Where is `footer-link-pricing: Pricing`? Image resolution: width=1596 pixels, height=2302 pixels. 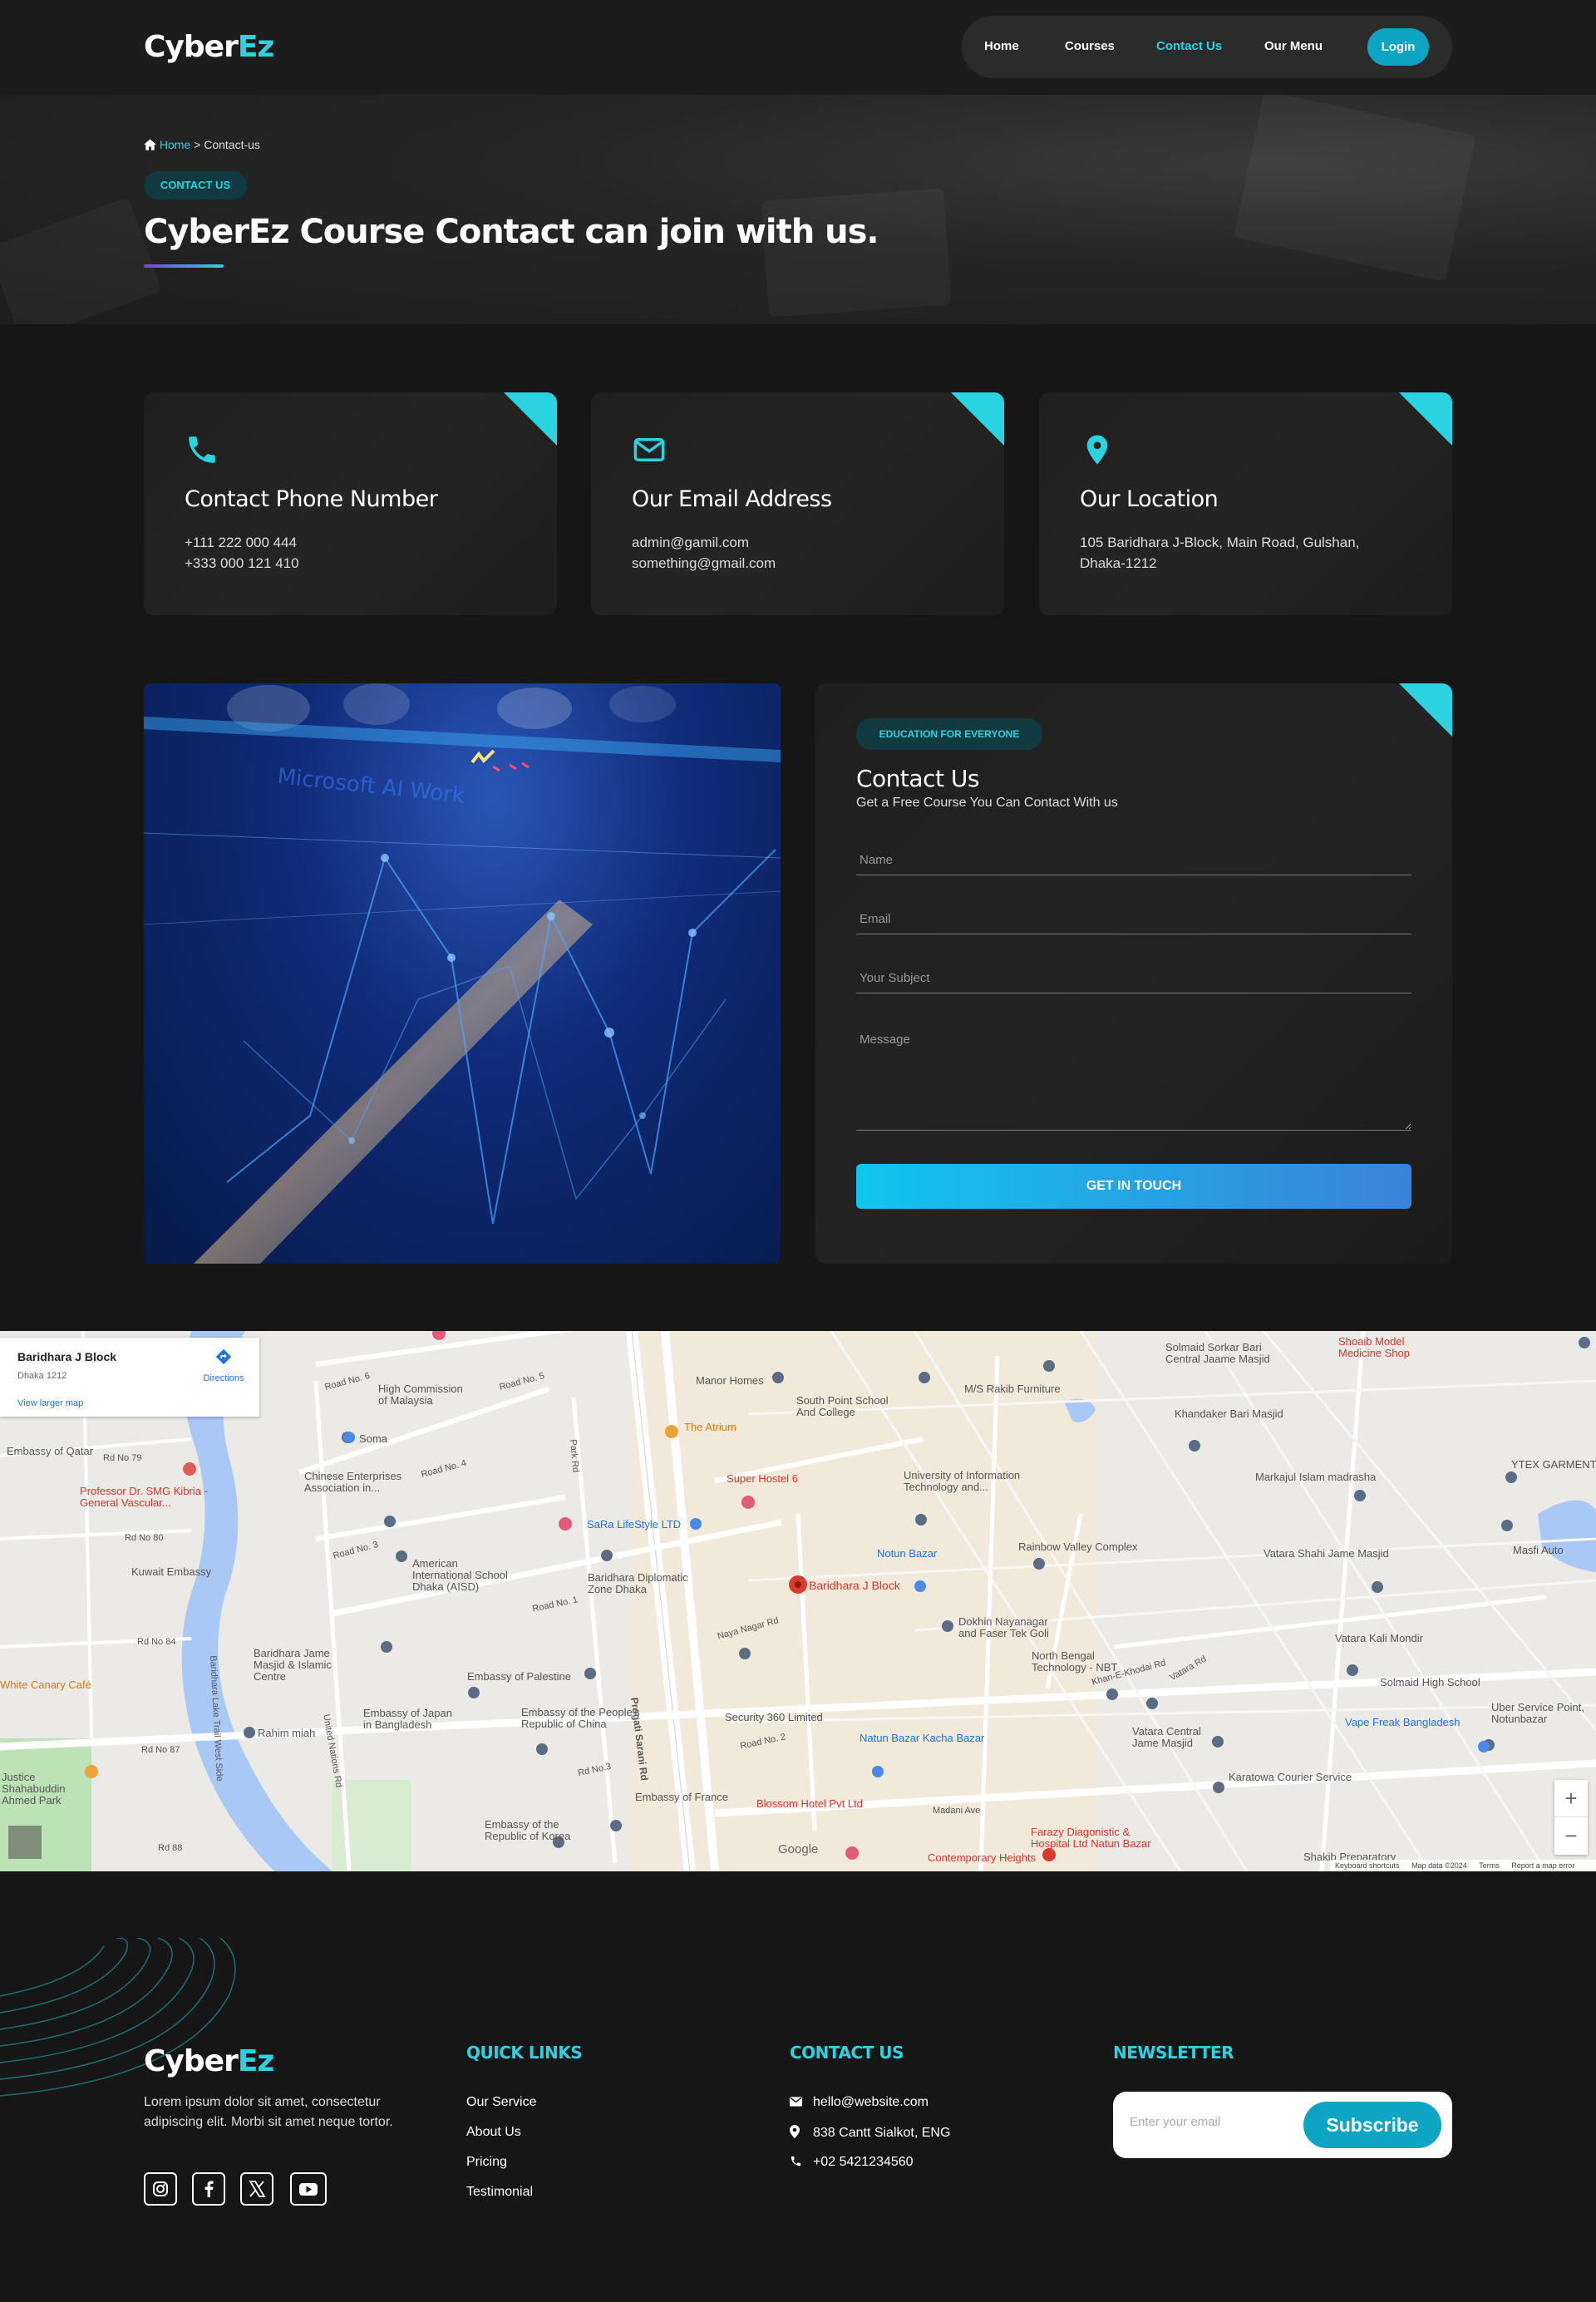 footer-link-pricing: Pricing is located at coordinates (486, 2162).